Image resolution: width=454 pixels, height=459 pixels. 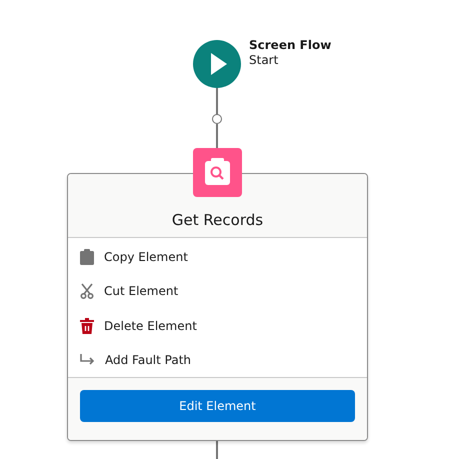 I want to click on menu-item: Delete Element, so click(x=217, y=325).